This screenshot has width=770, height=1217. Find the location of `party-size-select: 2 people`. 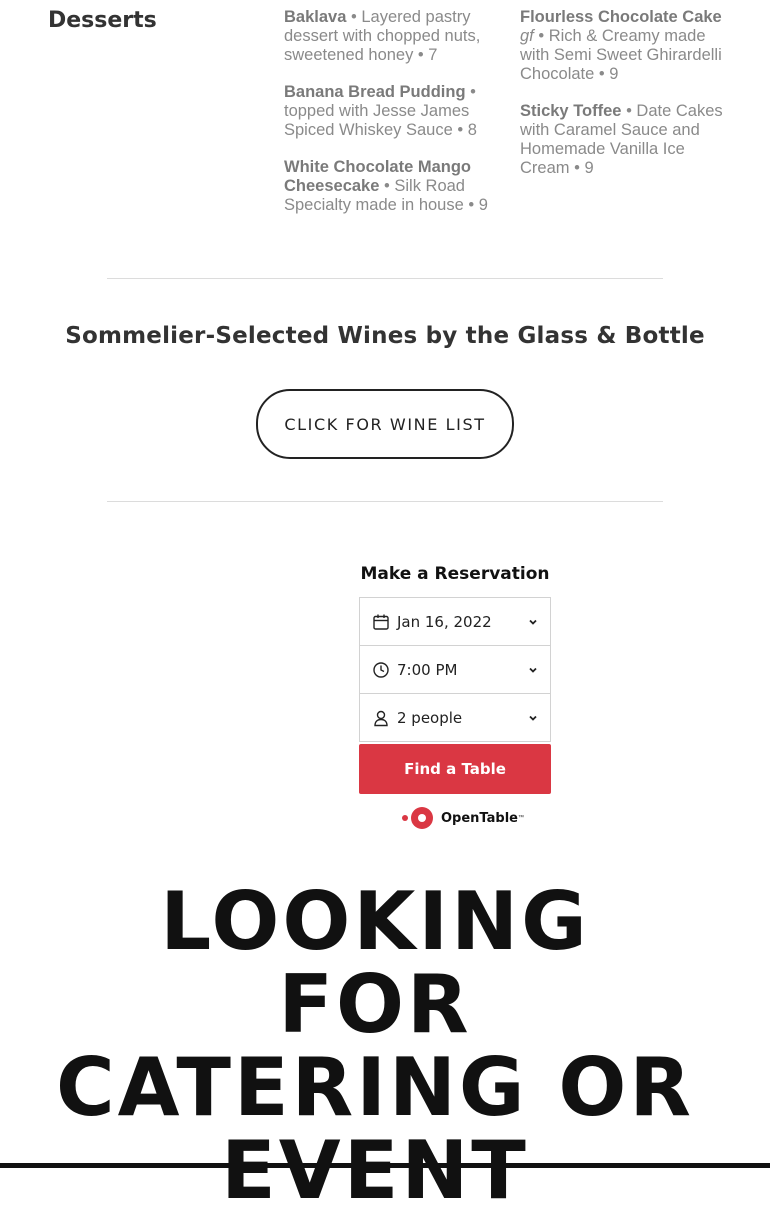

party-size-select: 2 people is located at coordinates (455, 718).